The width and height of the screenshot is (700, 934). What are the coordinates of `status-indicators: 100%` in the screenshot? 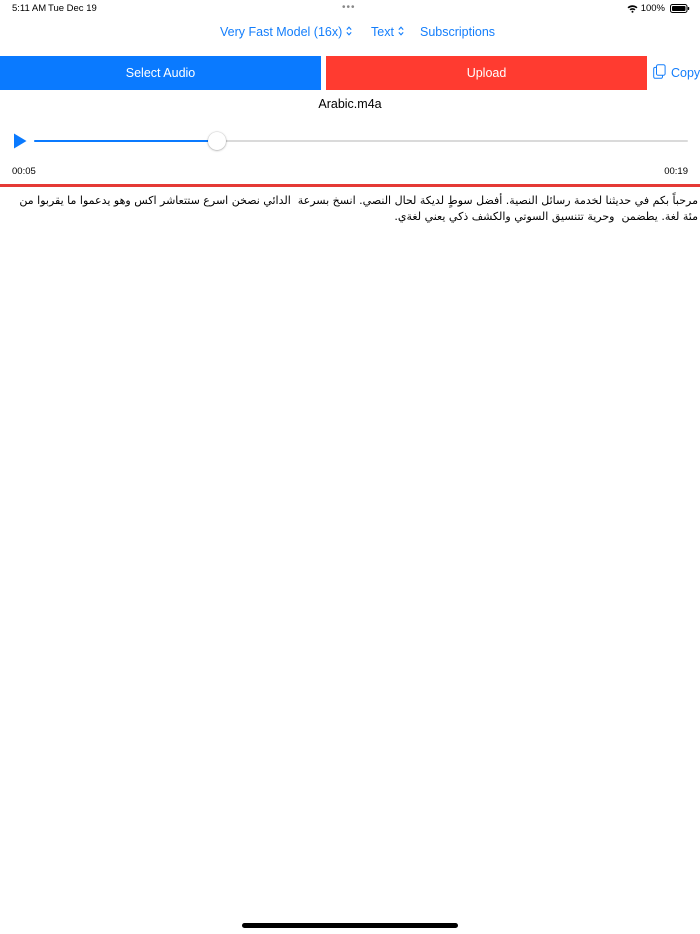 It's located at (658, 8).